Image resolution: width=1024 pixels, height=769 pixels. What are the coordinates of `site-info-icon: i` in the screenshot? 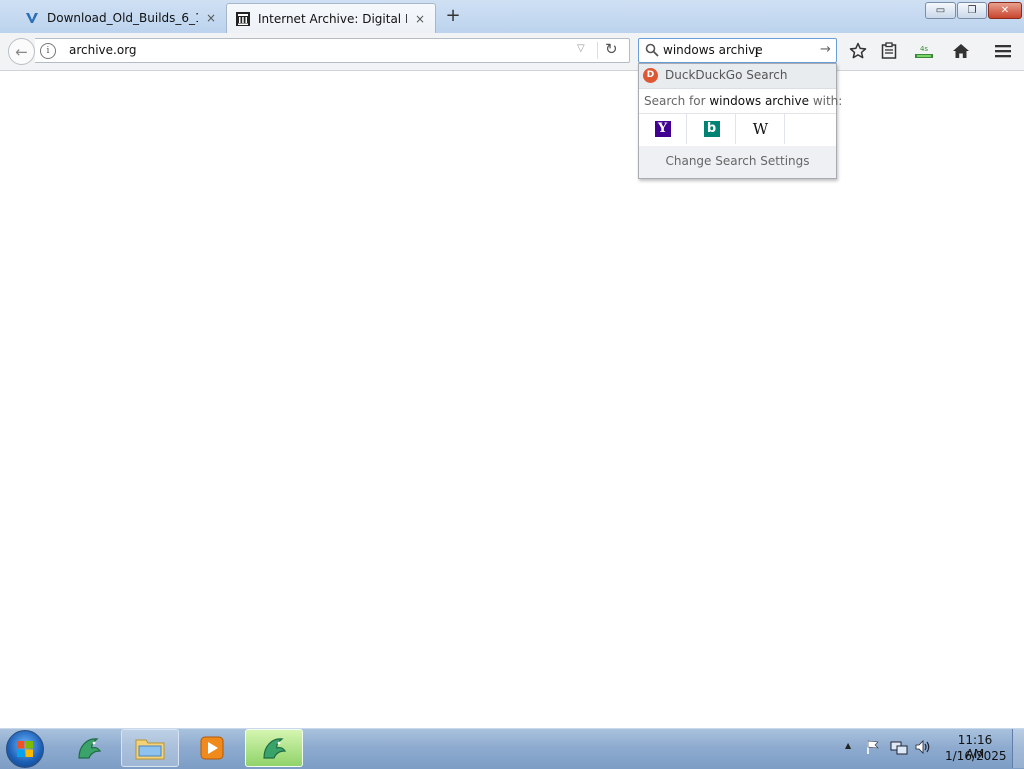 It's located at (48, 51).